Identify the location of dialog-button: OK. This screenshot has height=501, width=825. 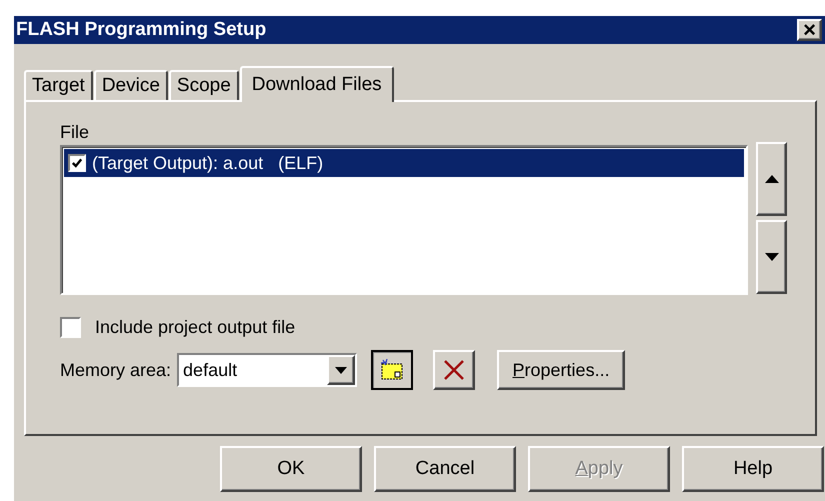
(291, 469).